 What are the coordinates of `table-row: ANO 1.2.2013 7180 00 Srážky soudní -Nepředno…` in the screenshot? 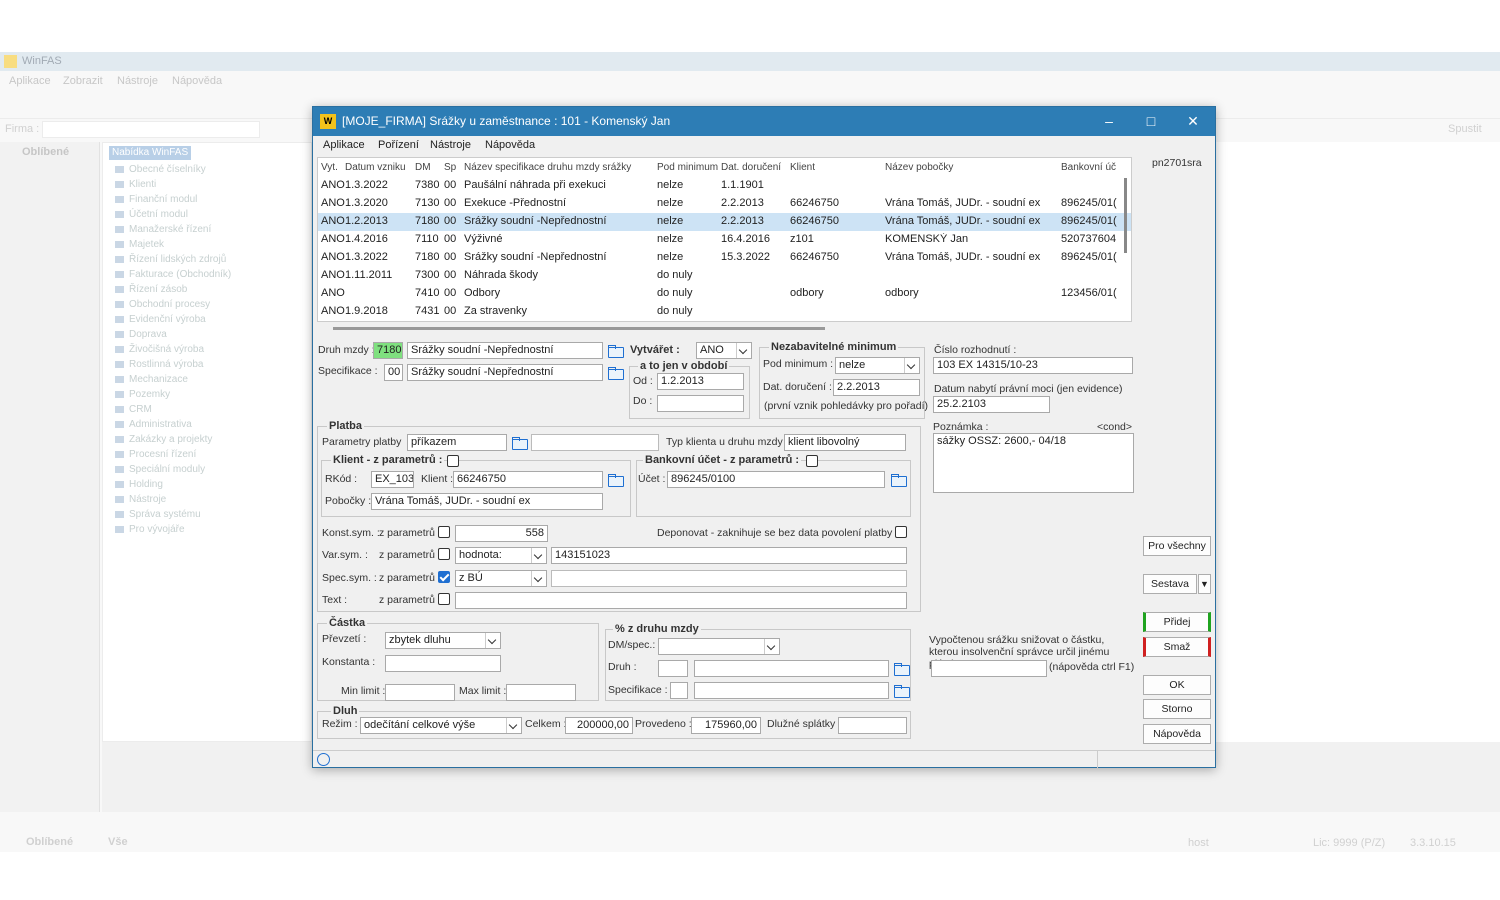 It's located at (724, 222).